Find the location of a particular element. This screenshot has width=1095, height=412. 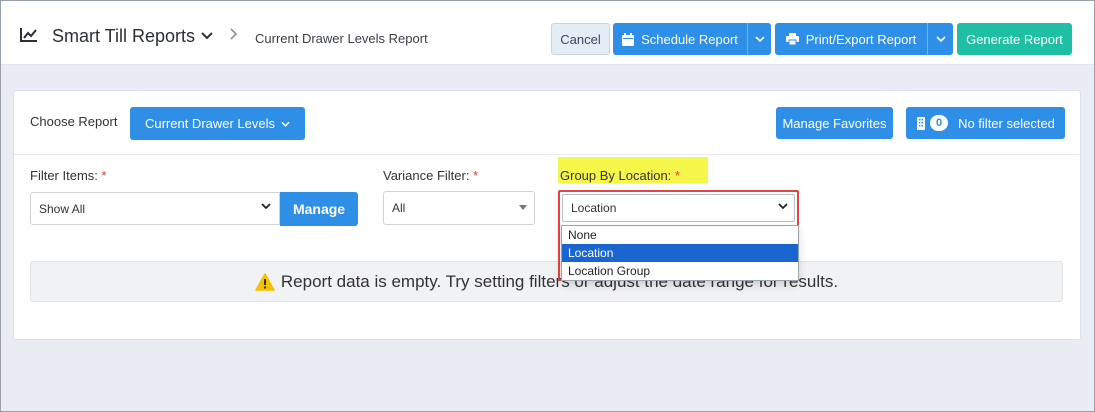

divider is located at coordinates (547, 154).